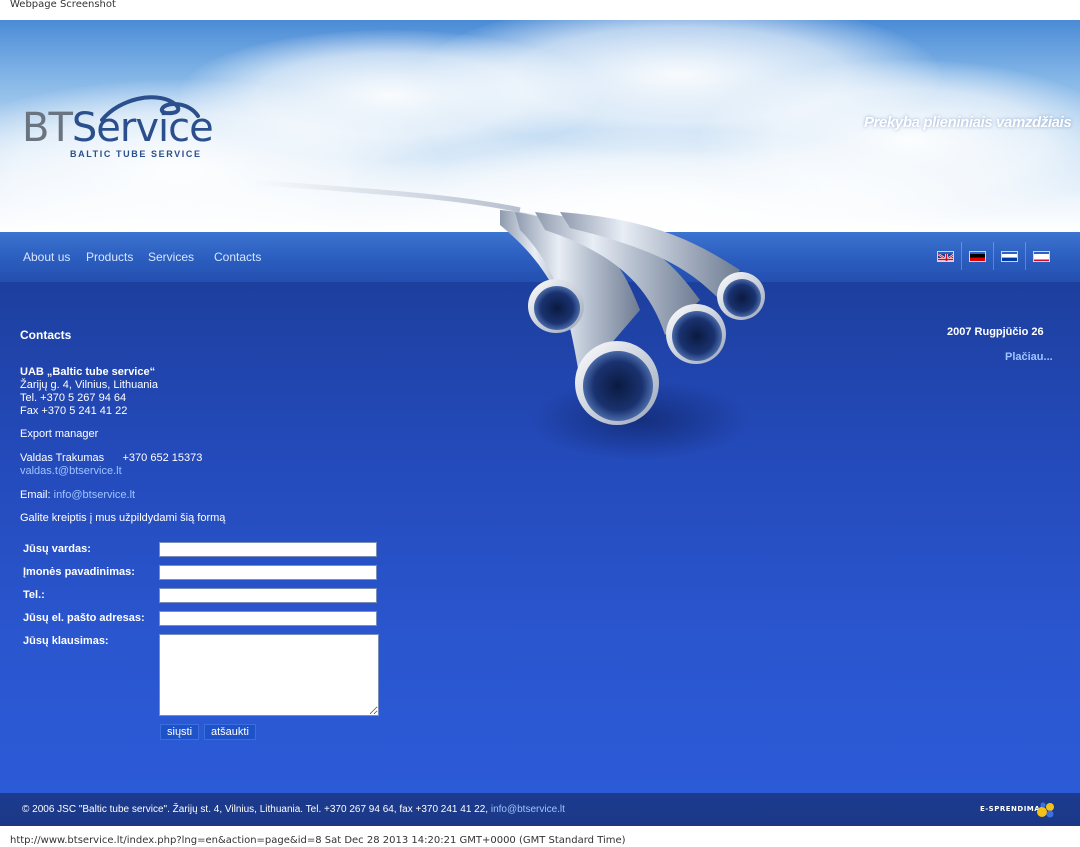 The image size is (1080, 847). What do you see at coordinates (268, 595) in the screenshot?
I see `tel-input` at bounding box center [268, 595].